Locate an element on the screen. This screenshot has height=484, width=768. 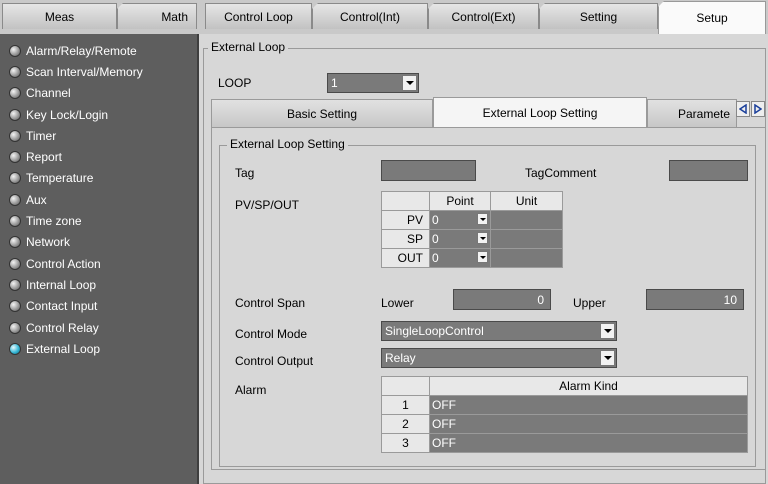
sidebar-item-temperature: Temperature is located at coordinates (98, 178).